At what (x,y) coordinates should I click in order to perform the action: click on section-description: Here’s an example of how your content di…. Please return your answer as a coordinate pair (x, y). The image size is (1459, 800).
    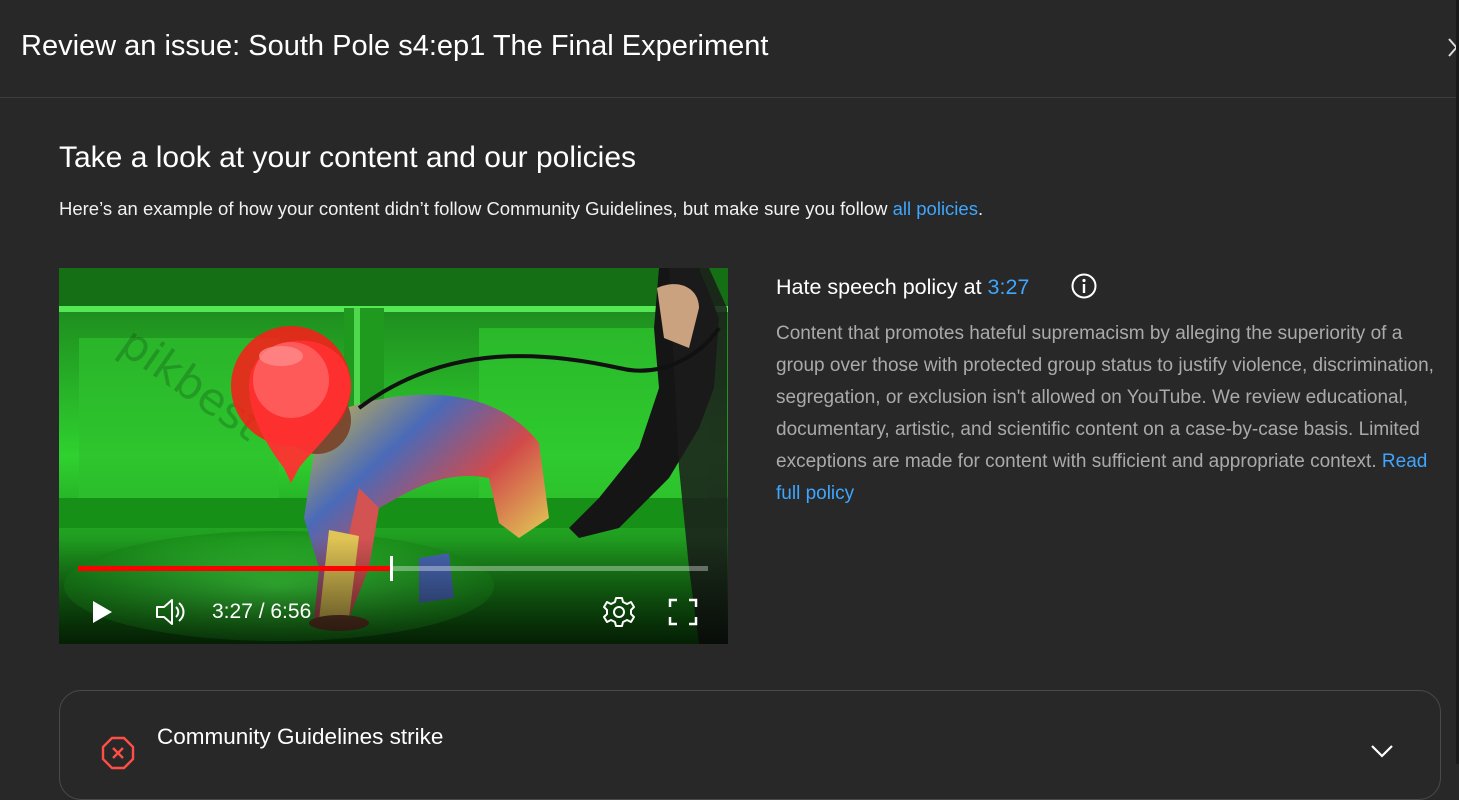
    Looking at the image, I should click on (521, 209).